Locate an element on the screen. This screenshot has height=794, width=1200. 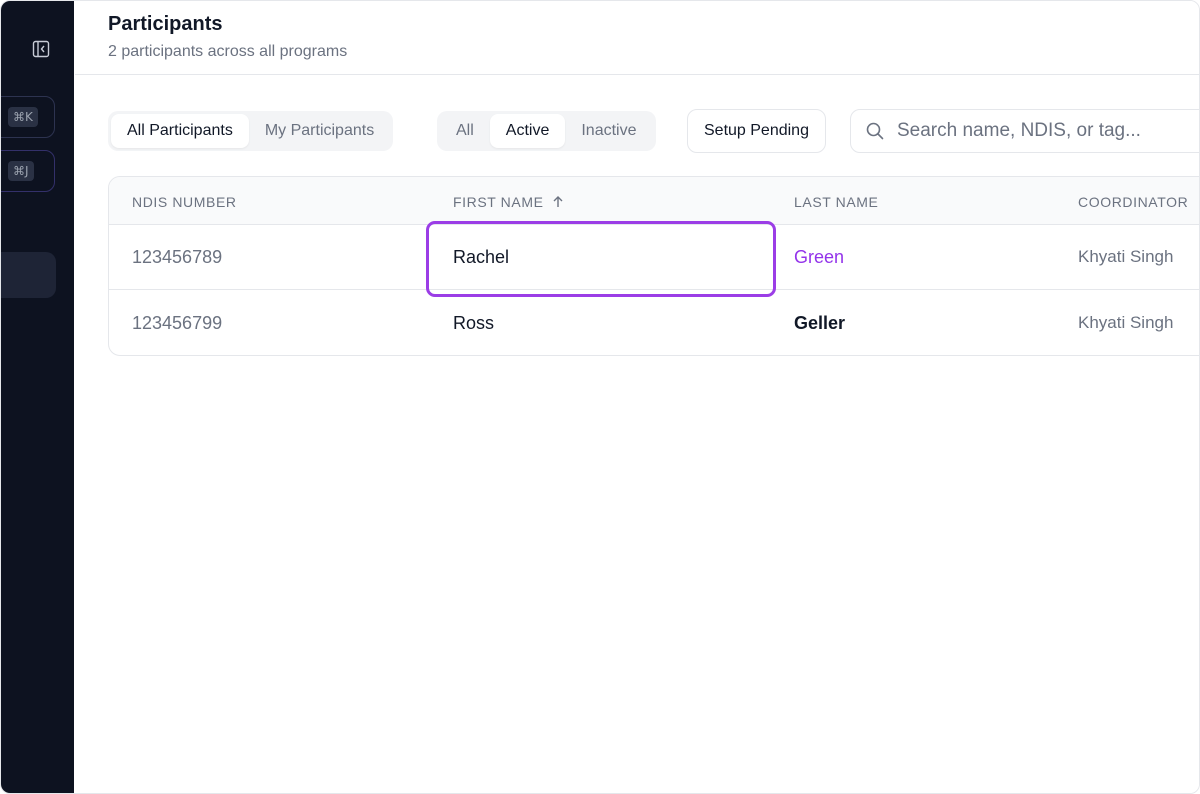
page-title: Participants is located at coordinates (165, 24).